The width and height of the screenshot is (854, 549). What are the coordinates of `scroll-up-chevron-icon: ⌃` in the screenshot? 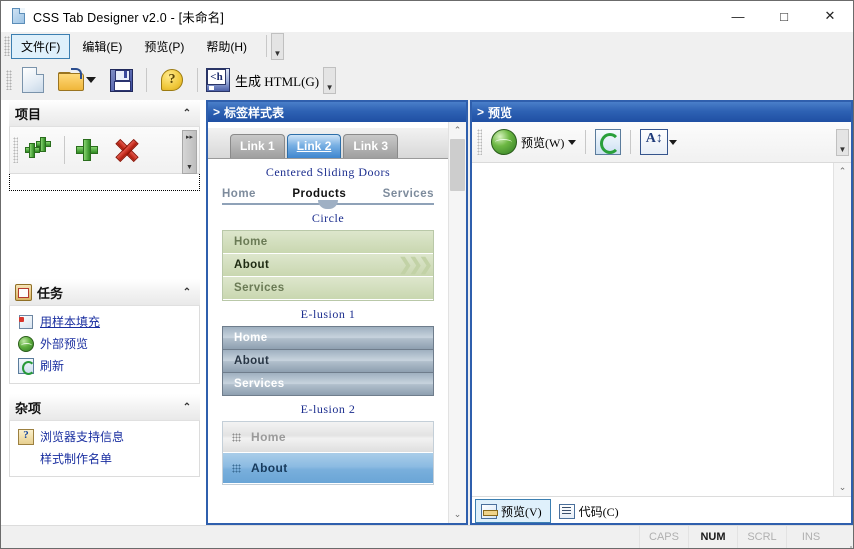 It's located at (457, 130).